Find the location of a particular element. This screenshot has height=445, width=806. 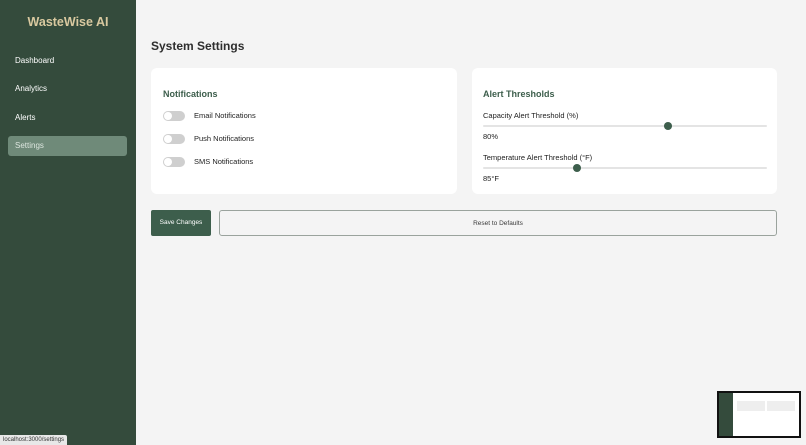

page-preview-thumbnail is located at coordinates (759, 414).